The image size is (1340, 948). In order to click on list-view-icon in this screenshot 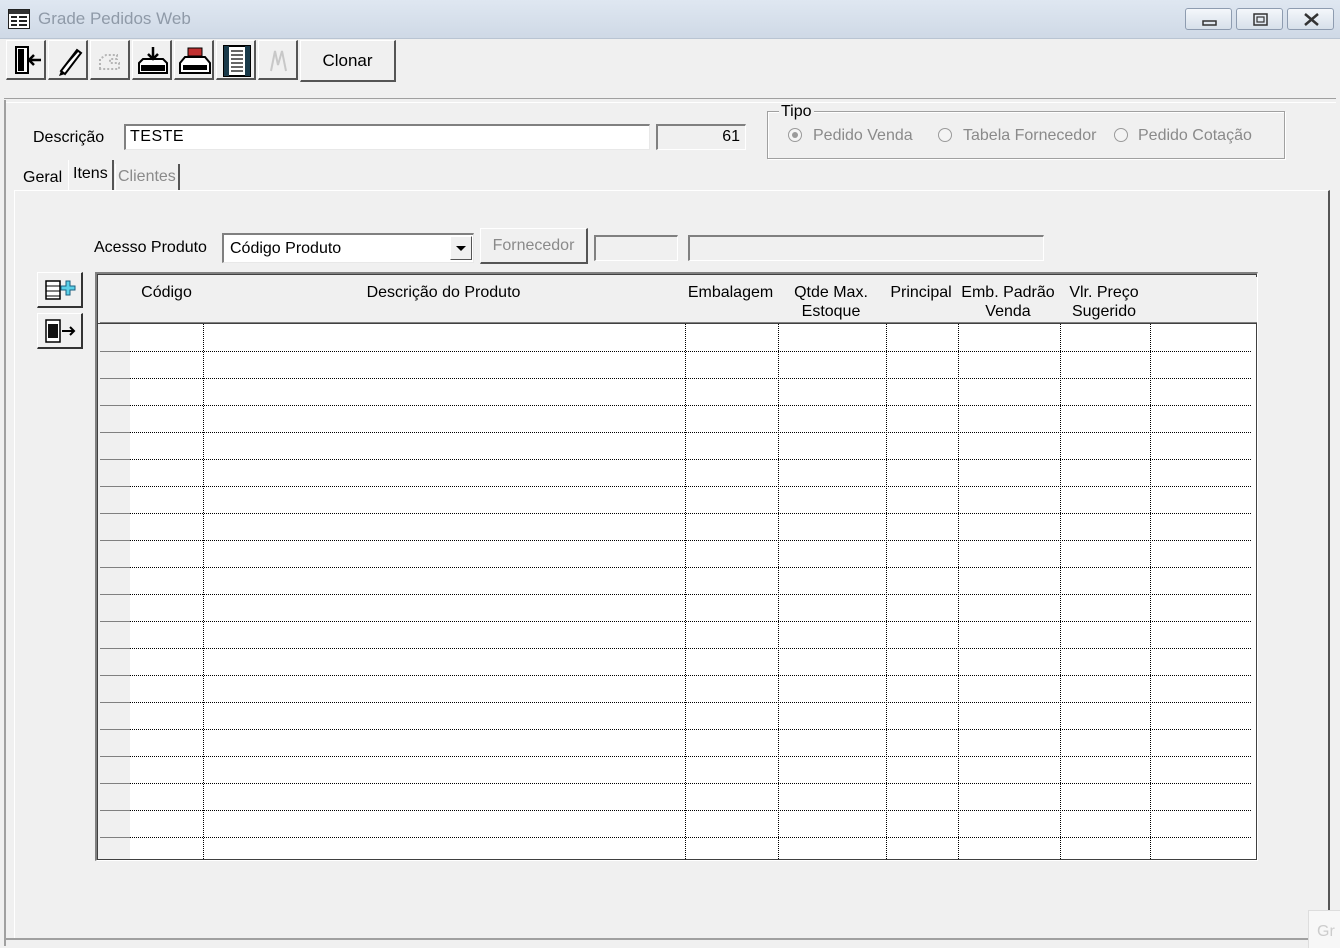, I will do `click(237, 61)`.